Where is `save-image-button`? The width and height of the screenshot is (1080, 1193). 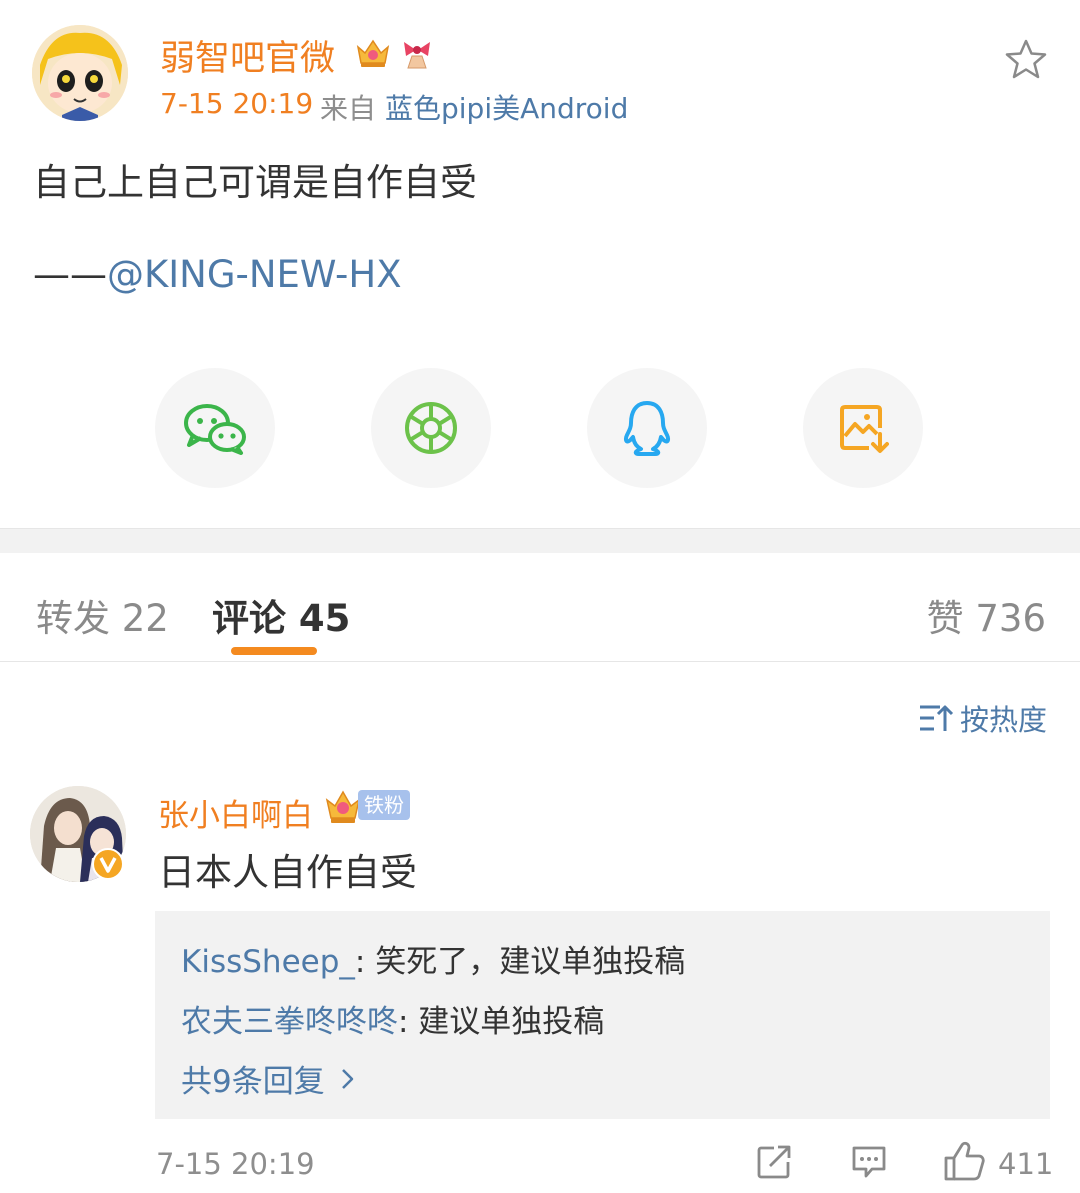 save-image-button is located at coordinates (863, 428).